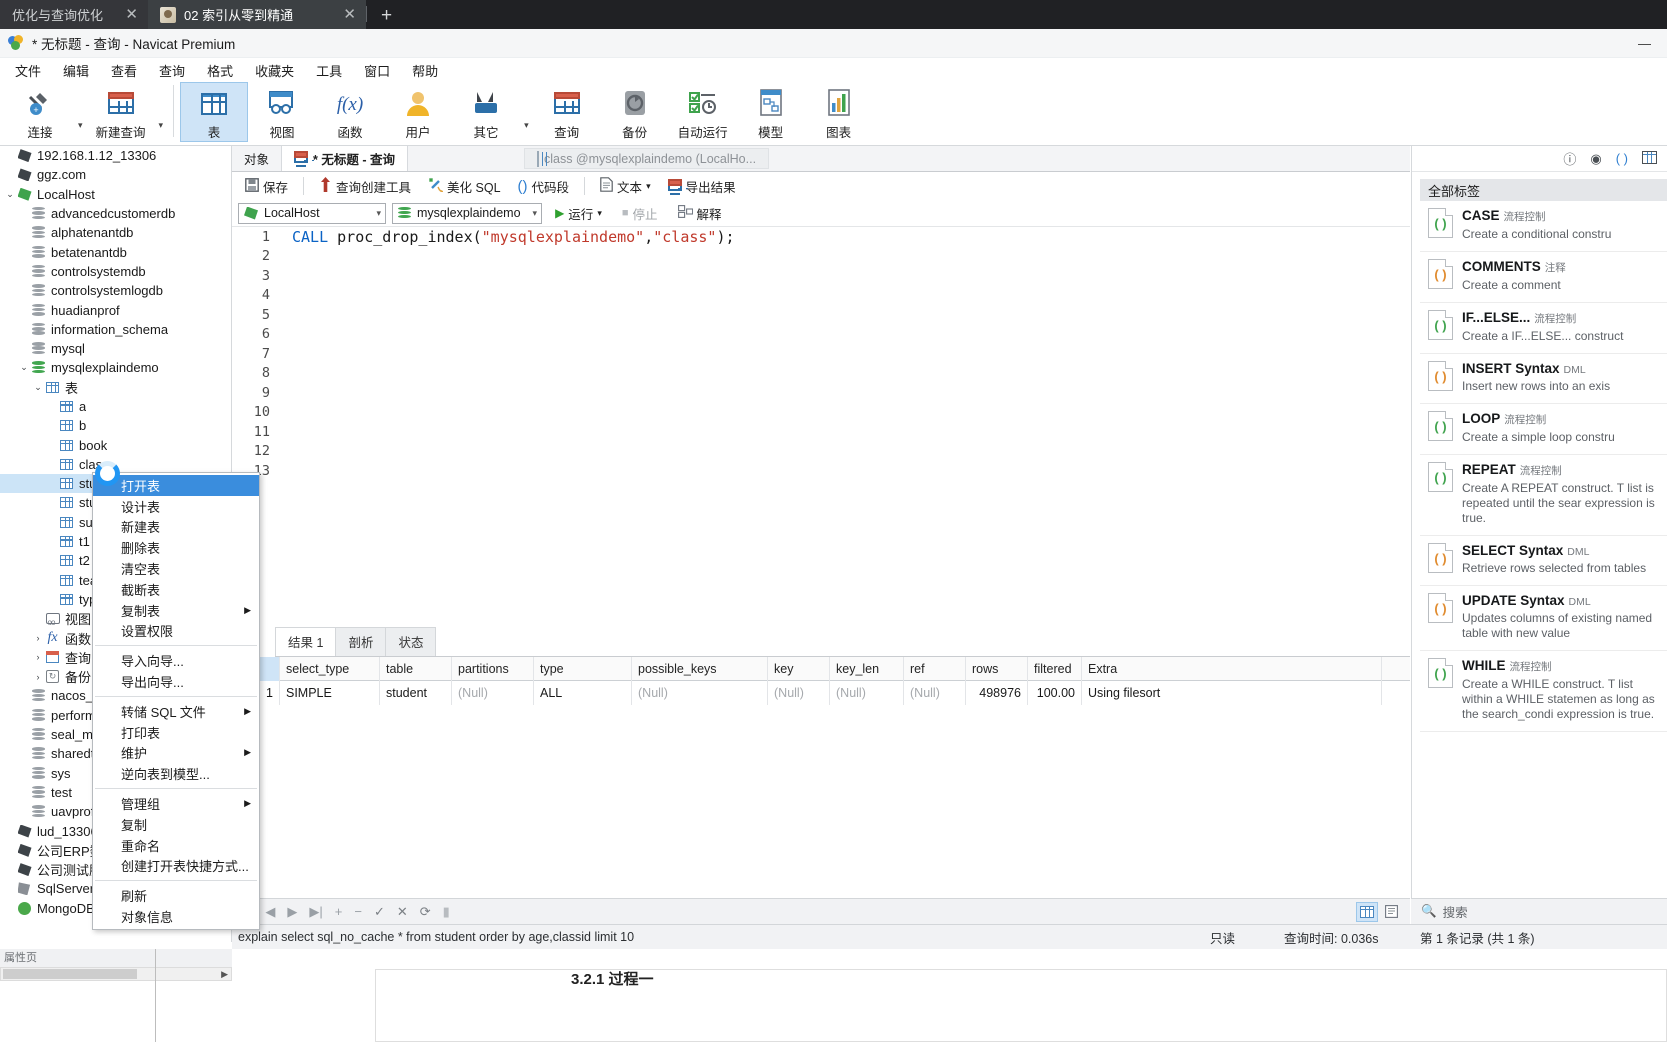  Describe the element at coordinates (635, 112) in the screenshot. I see `toolbar-backup: 备份` at that location.